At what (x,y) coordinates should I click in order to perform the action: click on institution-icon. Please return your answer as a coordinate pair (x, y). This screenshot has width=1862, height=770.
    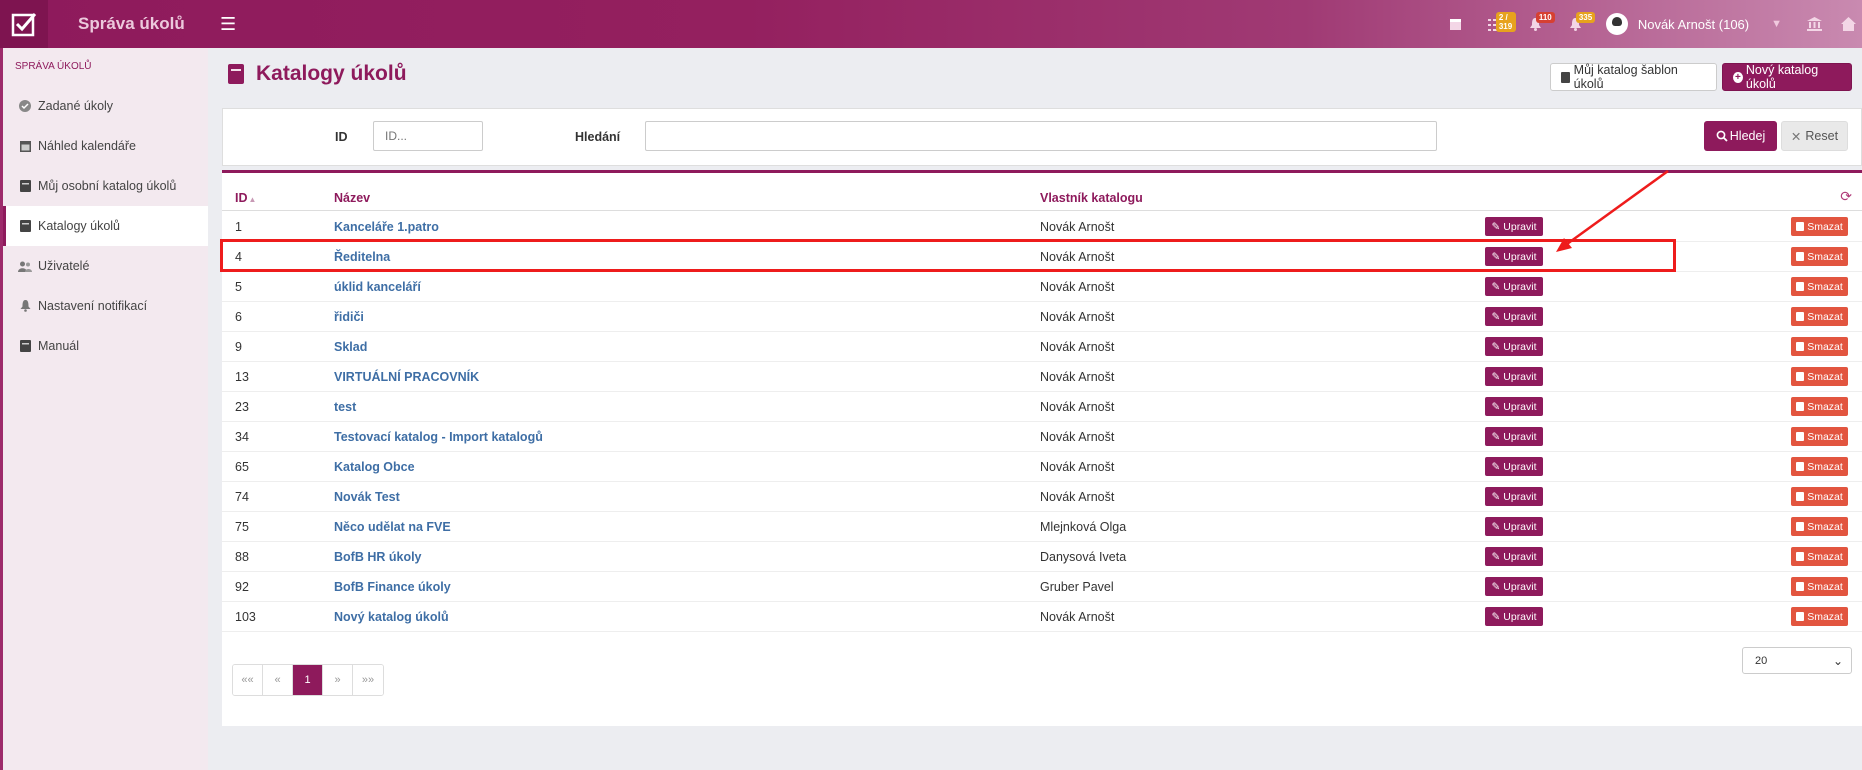
    Looking at the image, I should click on (1814, 24).